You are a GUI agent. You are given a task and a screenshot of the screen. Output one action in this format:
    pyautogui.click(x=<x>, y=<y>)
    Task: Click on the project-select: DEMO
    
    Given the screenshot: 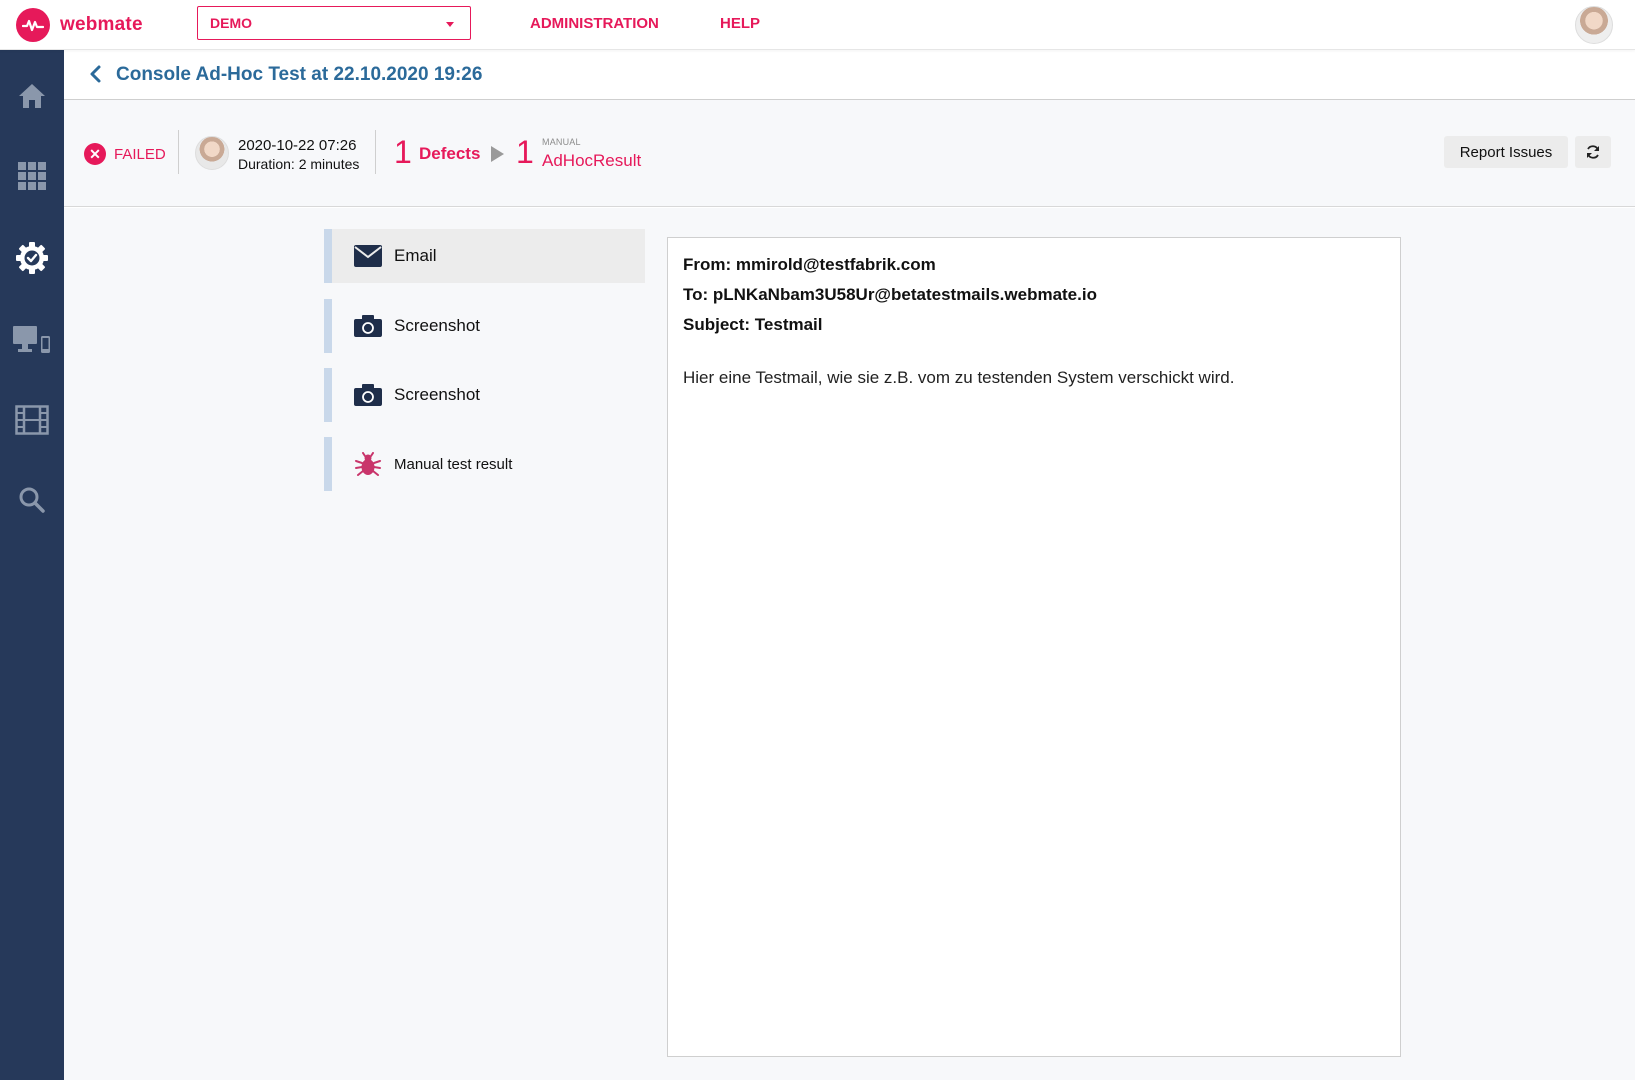 What is the action you would take?
    pyautogui.click(x=334, y=23)
    